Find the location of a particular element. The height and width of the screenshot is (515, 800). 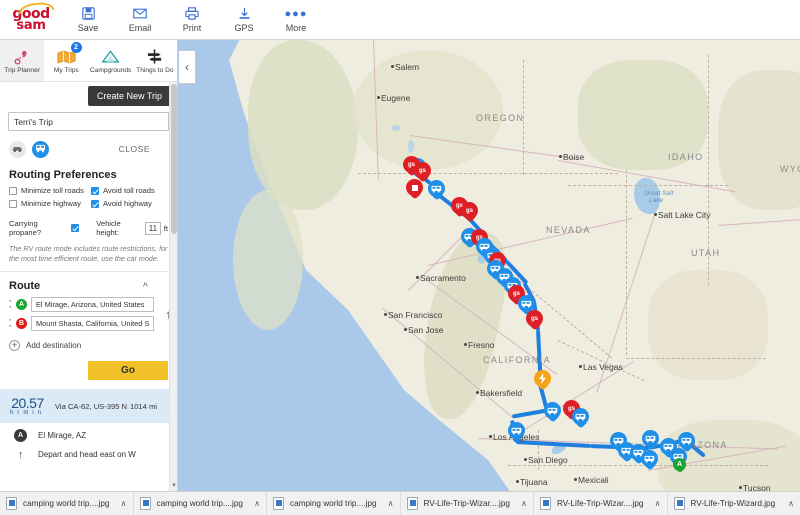

email-label: Email is located at coordinates (140, 28).